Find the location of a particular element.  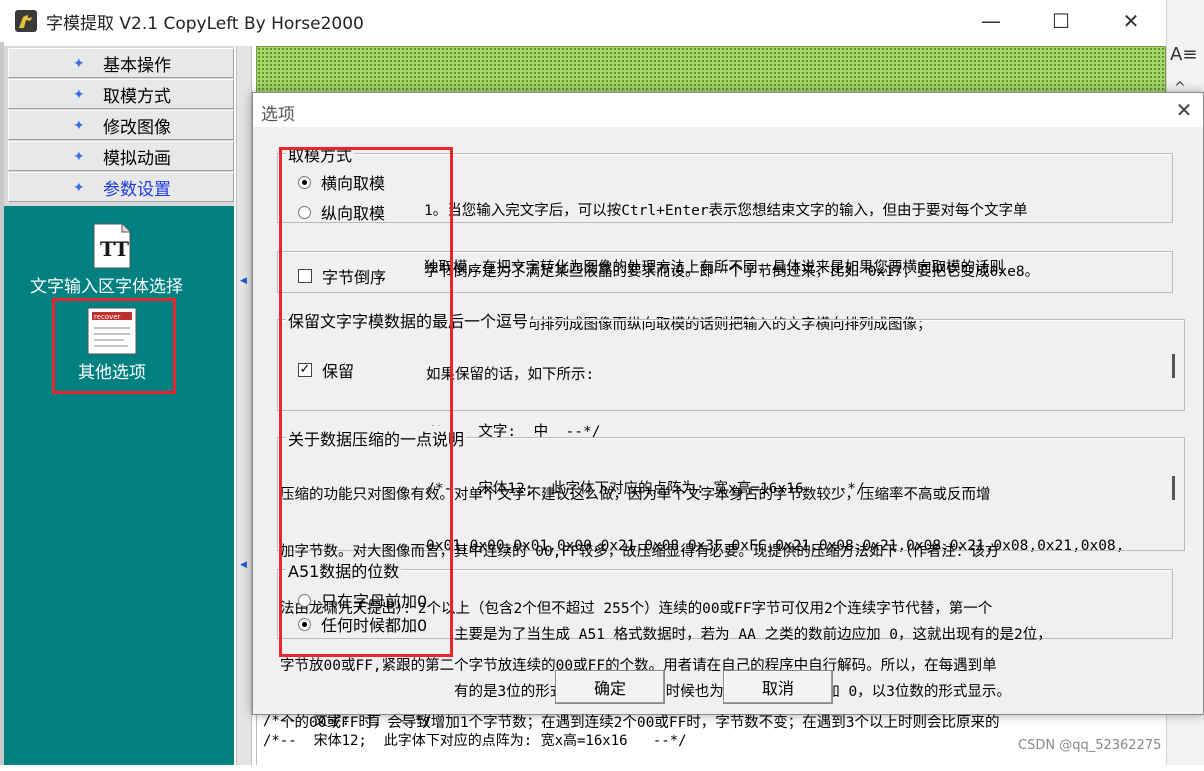

minimize-button: — is located at coordinates (991, 21).